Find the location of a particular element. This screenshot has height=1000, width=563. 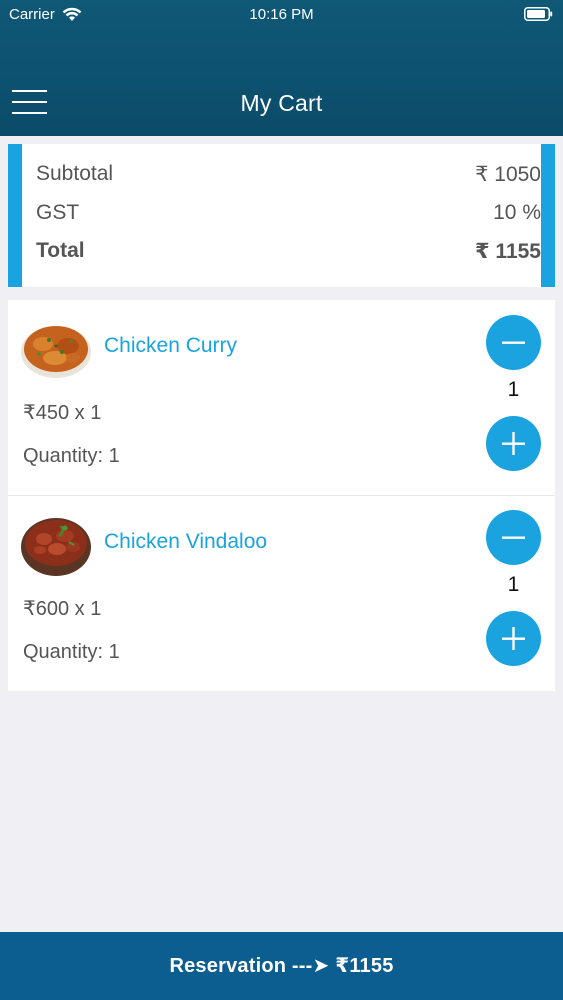

gst-row: GST 10 % is located at coordinates (288, 213).